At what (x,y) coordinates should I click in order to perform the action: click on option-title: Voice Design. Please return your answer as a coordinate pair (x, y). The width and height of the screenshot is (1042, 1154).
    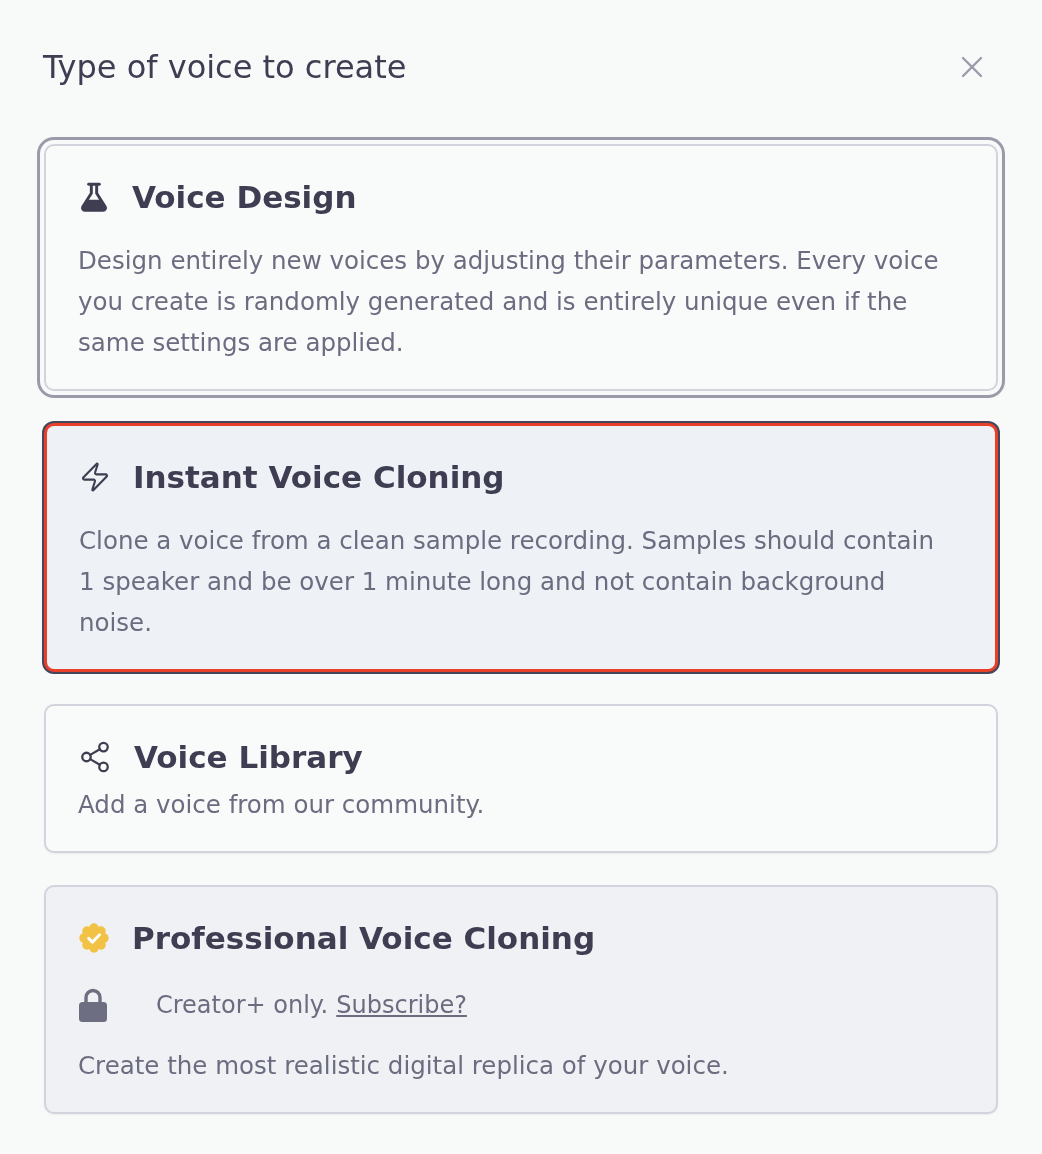
    Looking at the image, I should click on (244, 197).